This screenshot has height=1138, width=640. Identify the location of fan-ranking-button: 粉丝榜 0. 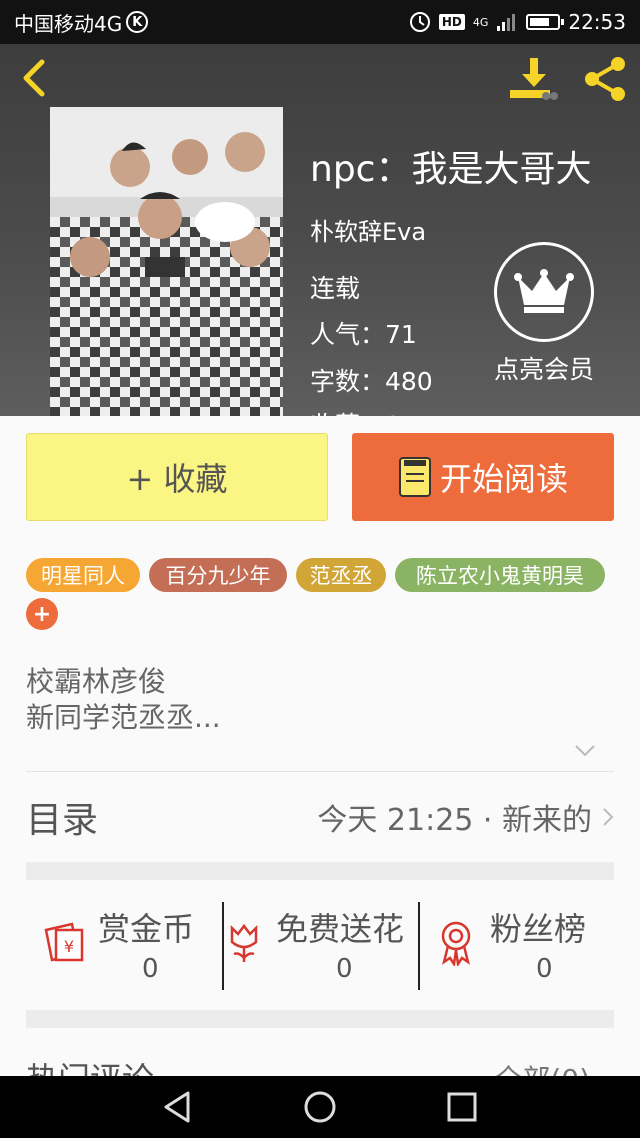
(517, 946).